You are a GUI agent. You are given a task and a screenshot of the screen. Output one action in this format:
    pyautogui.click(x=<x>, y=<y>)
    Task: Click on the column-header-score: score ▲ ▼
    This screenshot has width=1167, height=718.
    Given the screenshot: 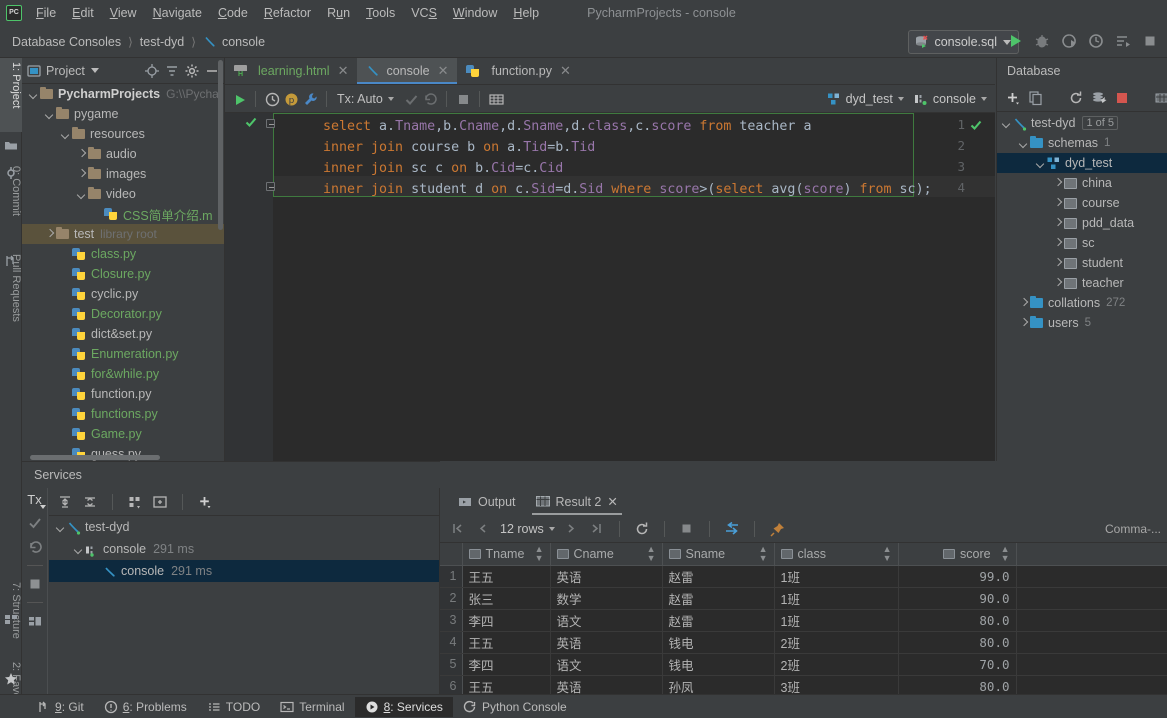 What is the action you would take?
    pyautogui.click(x=957, y=554)
    